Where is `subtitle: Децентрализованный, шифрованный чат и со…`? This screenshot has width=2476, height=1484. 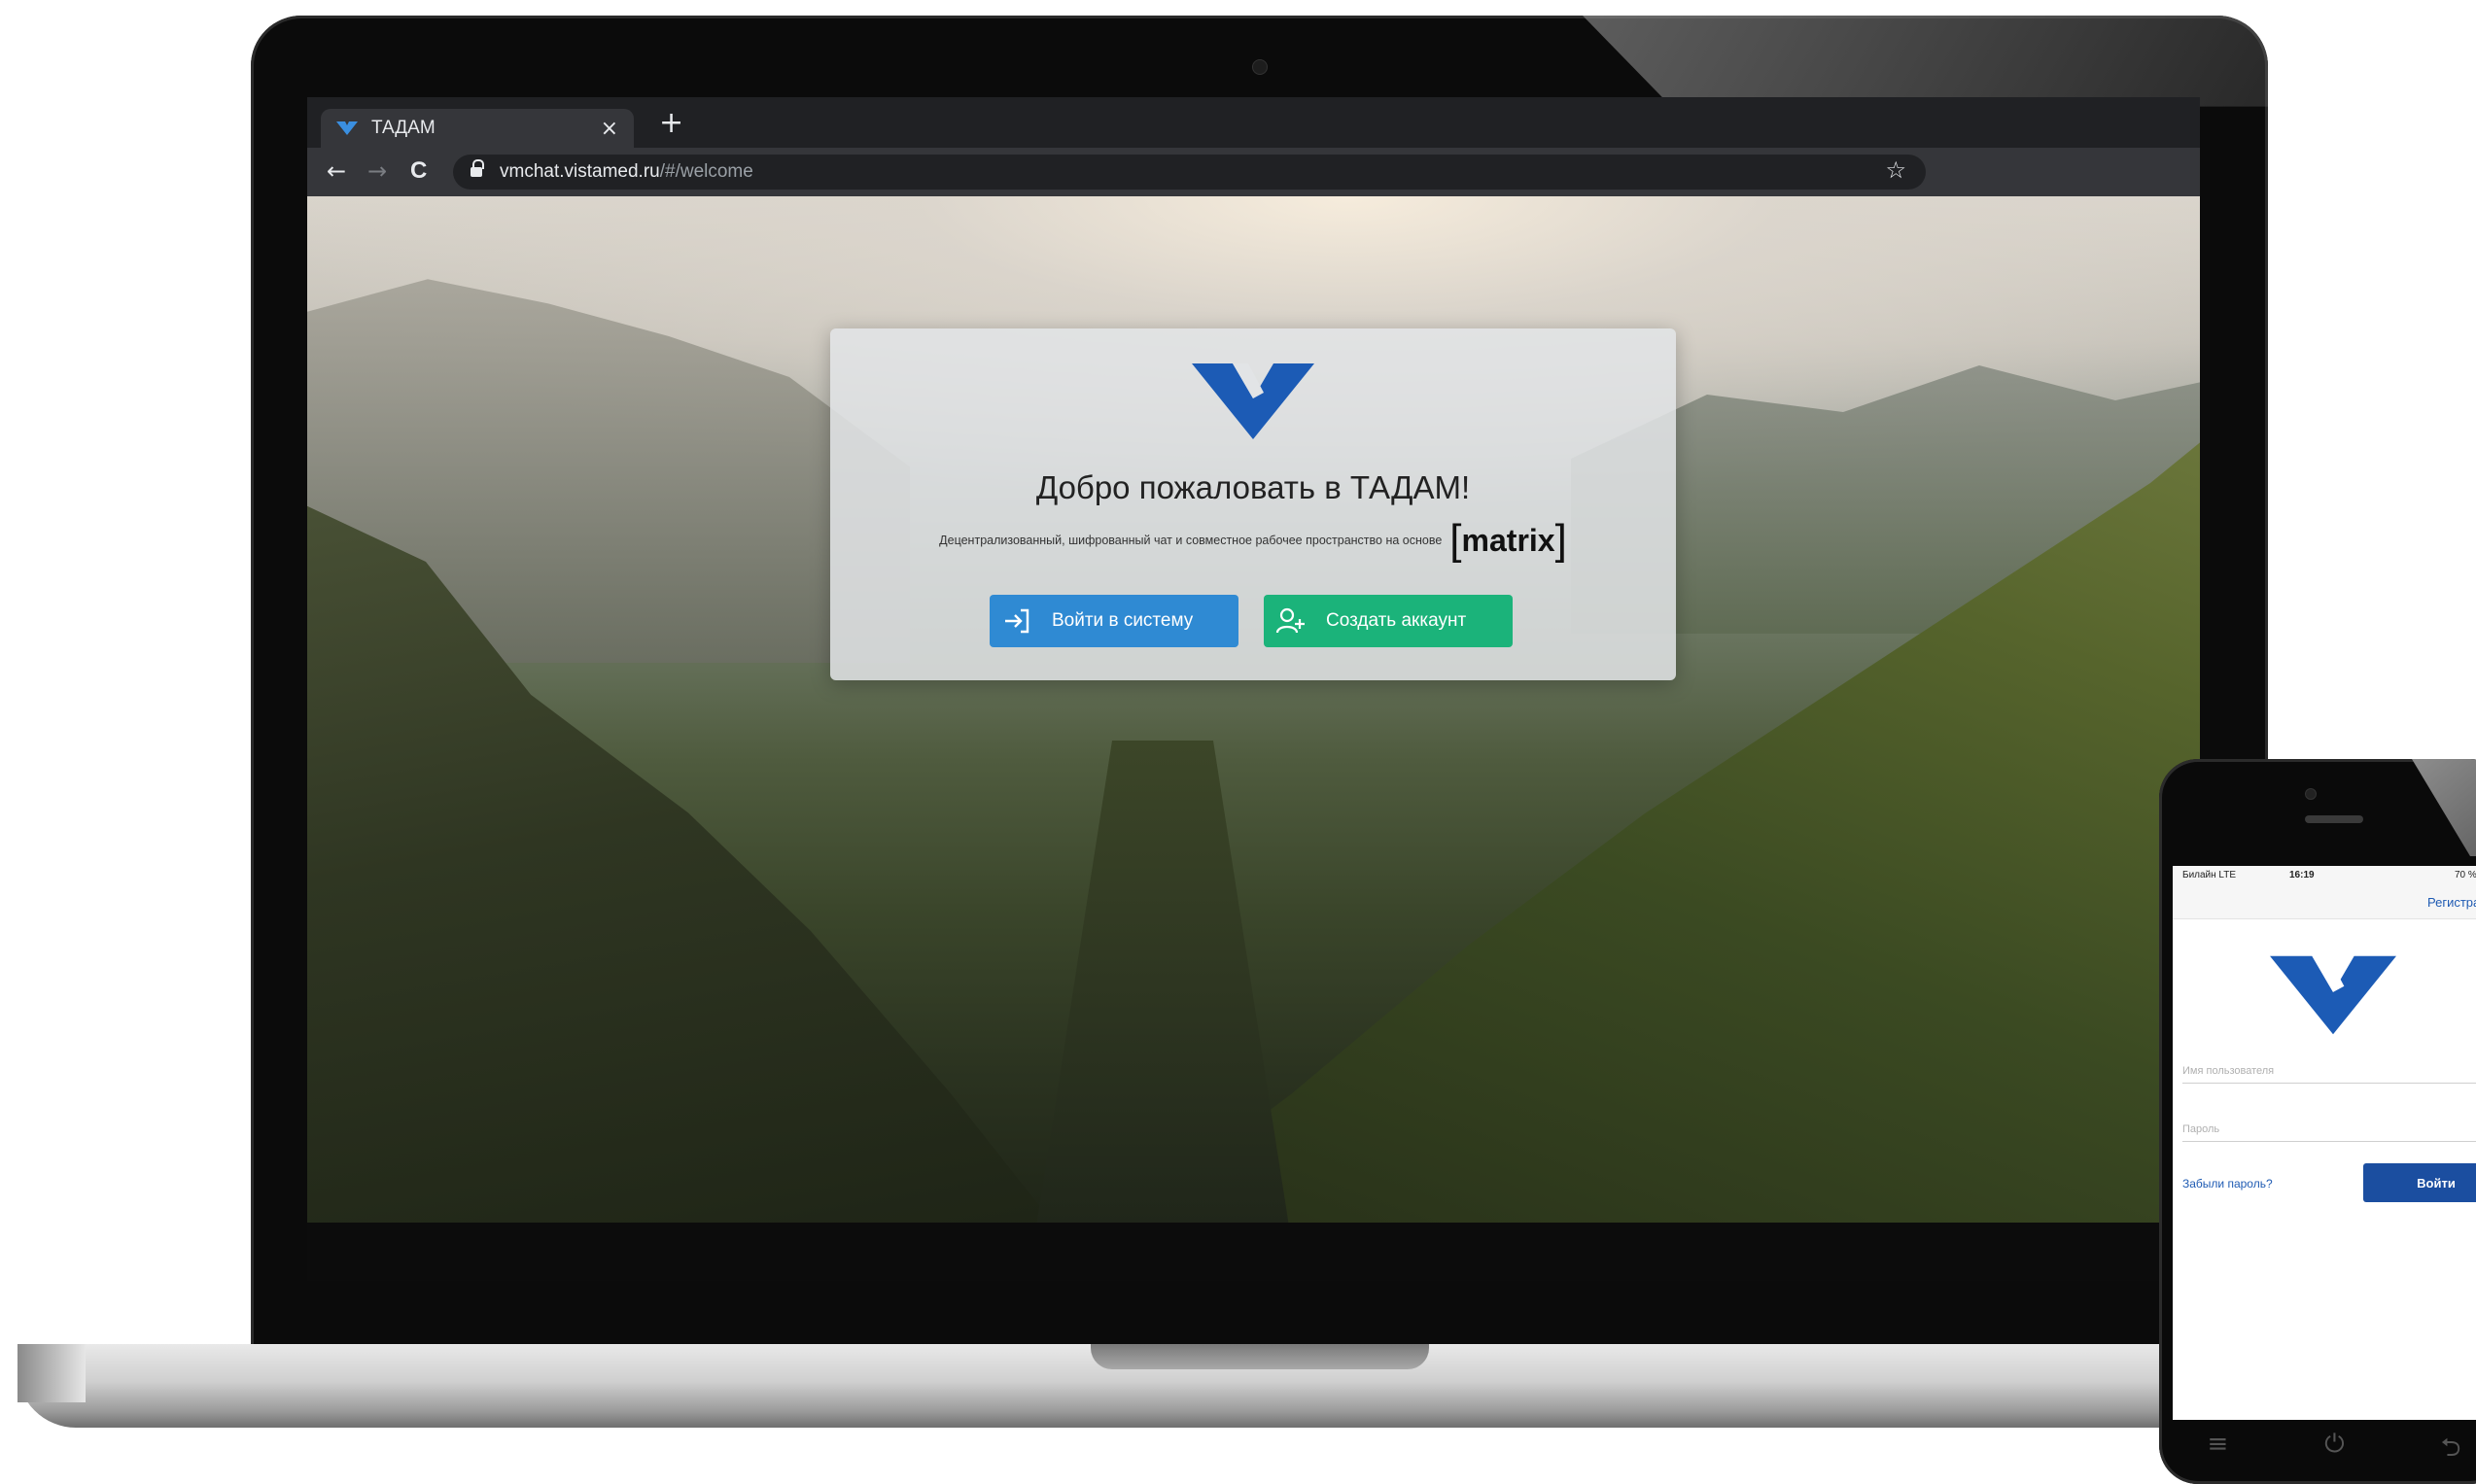
subtitle: Децентрализованный, шифрованный чат и со… is located at coordinates (1191, 540).